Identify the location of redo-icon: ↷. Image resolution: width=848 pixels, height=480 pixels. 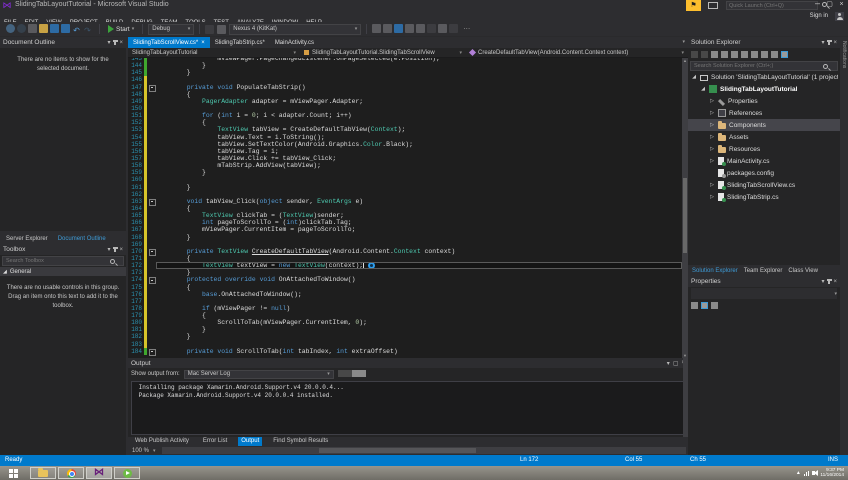
(87, 30).